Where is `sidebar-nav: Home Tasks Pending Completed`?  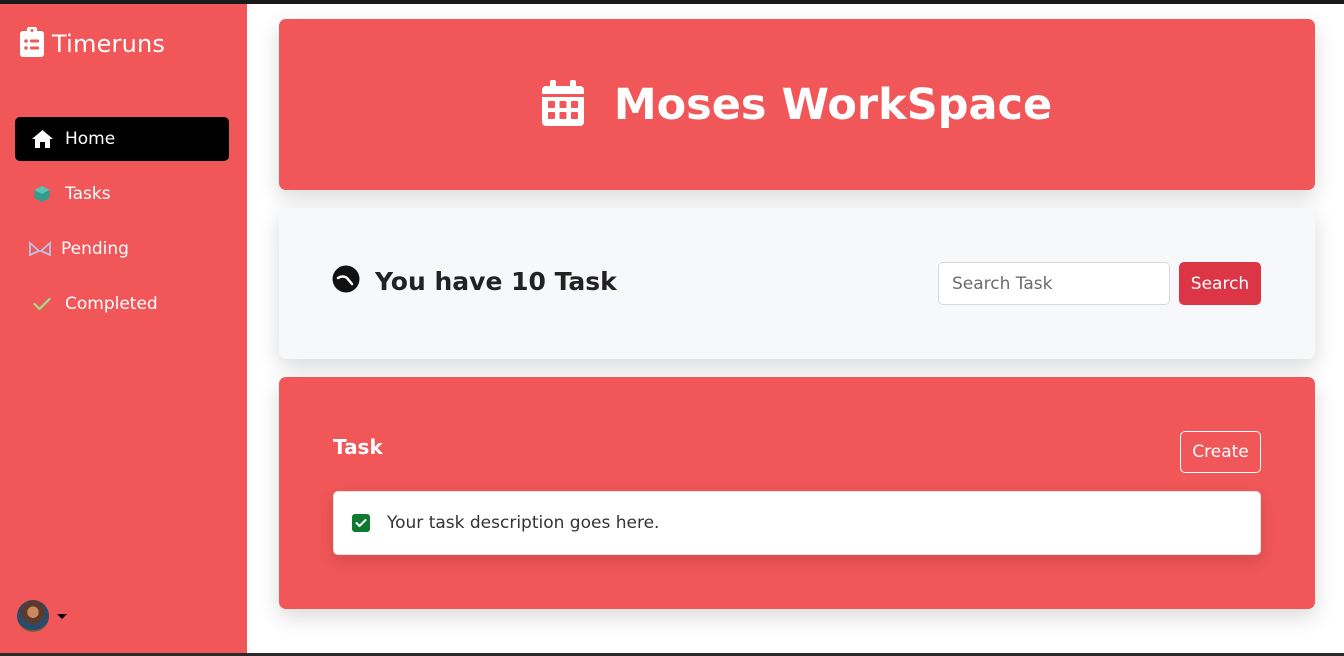
sidebar-nav: Home Tasks Pending Completed is located at coordinates (122, 227).